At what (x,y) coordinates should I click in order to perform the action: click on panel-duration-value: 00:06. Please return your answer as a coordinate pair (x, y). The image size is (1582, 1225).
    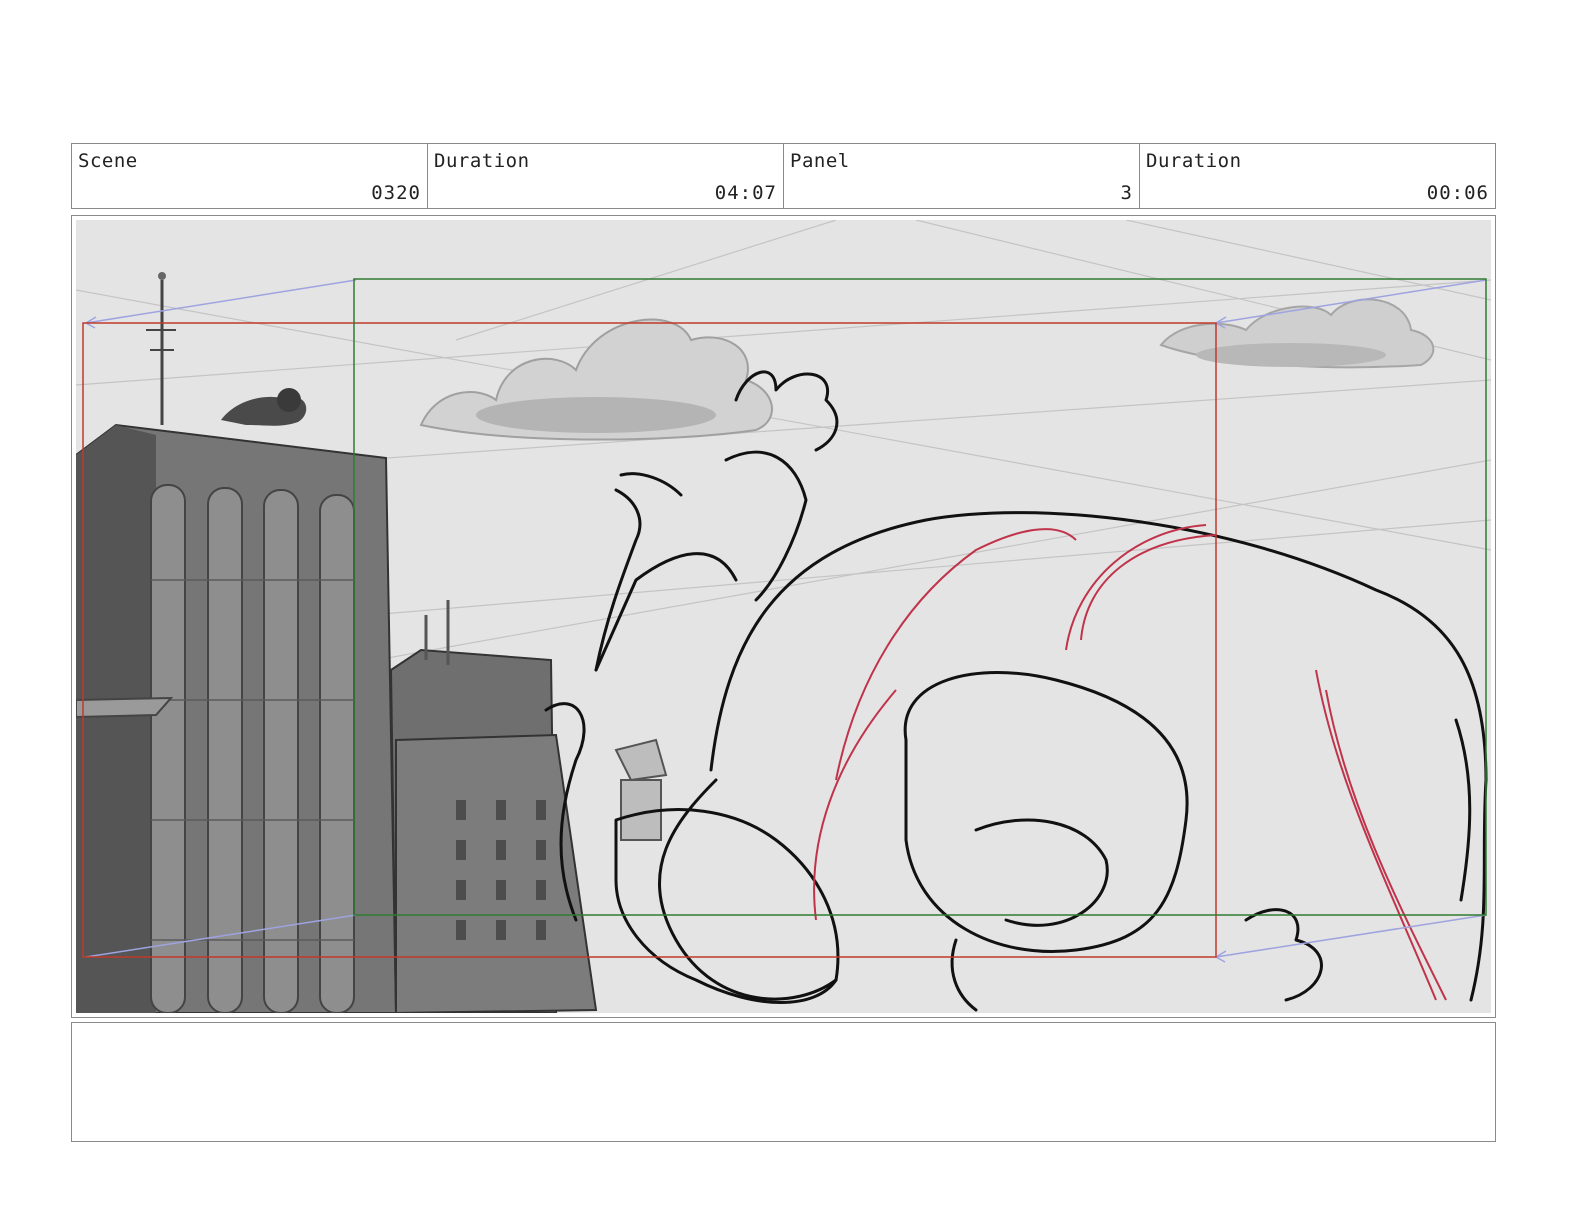
    Looking at the image, I should click on (1457, 193).